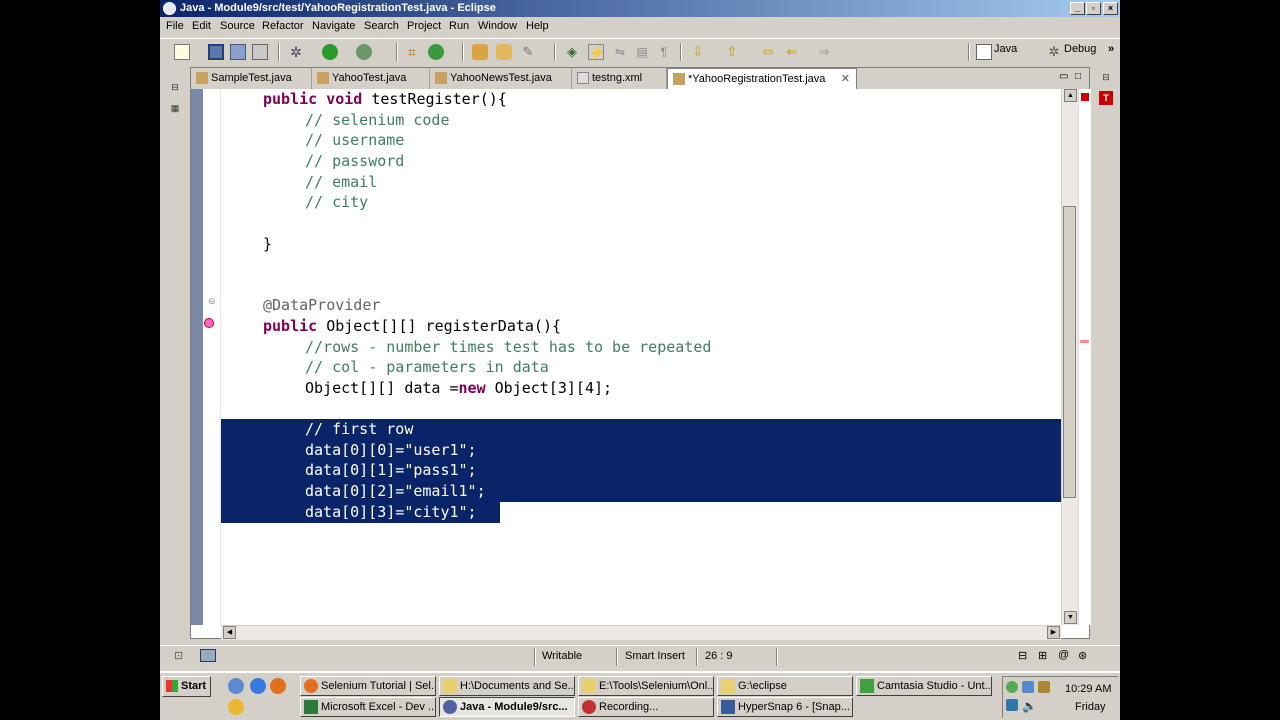 This screenshot has height=720, width=1280. Describe the element at coordinates (251, 78) in the screenshot. I see `tab-sampletest: SampleTest.java` at that location.